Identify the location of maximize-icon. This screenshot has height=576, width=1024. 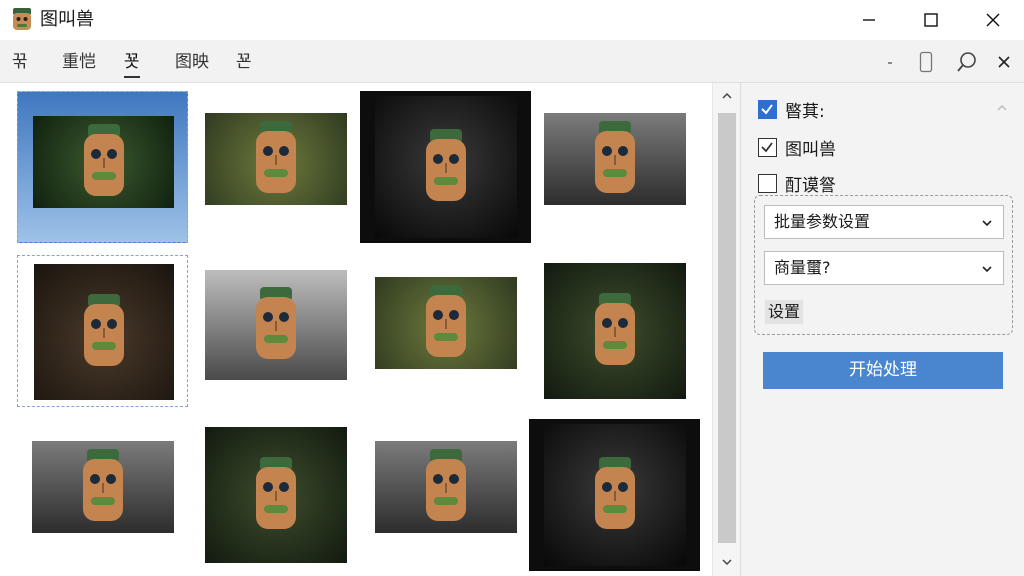
(931, 20).